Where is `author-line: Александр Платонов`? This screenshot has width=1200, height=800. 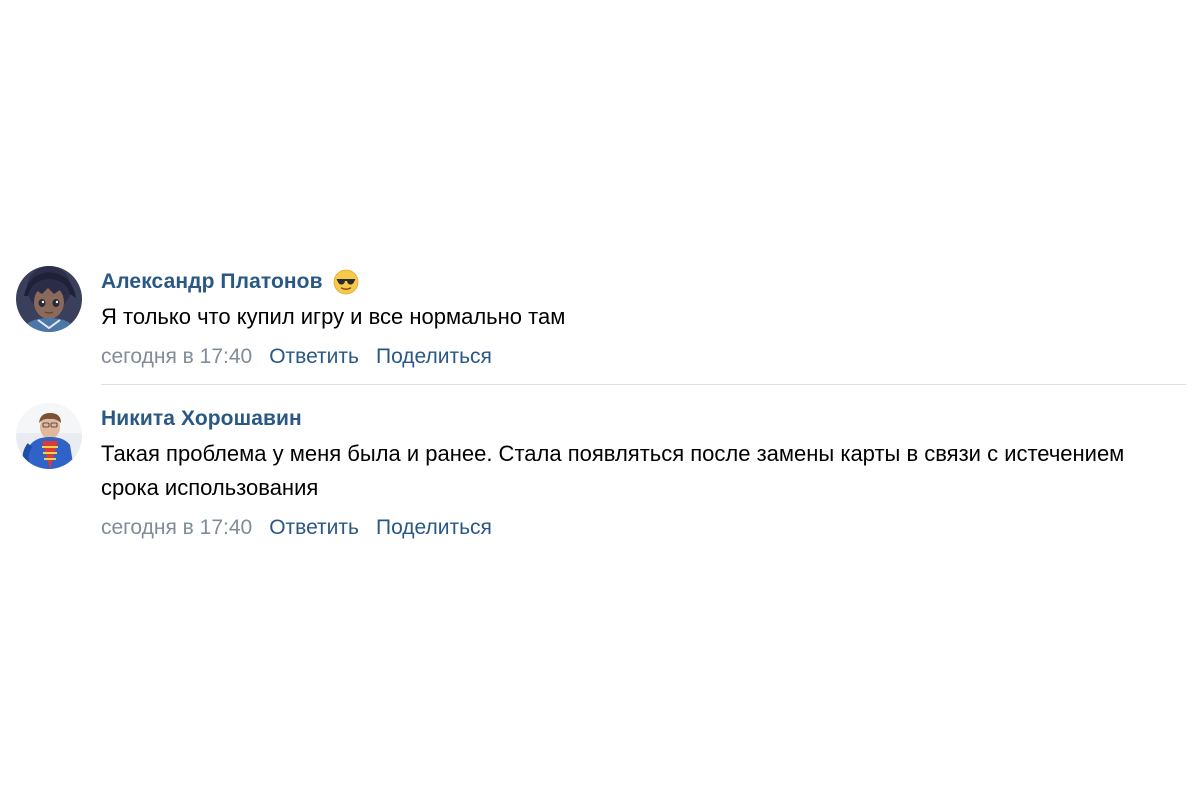 author-line: Александр Платонов is located at coordinates (643, 282).